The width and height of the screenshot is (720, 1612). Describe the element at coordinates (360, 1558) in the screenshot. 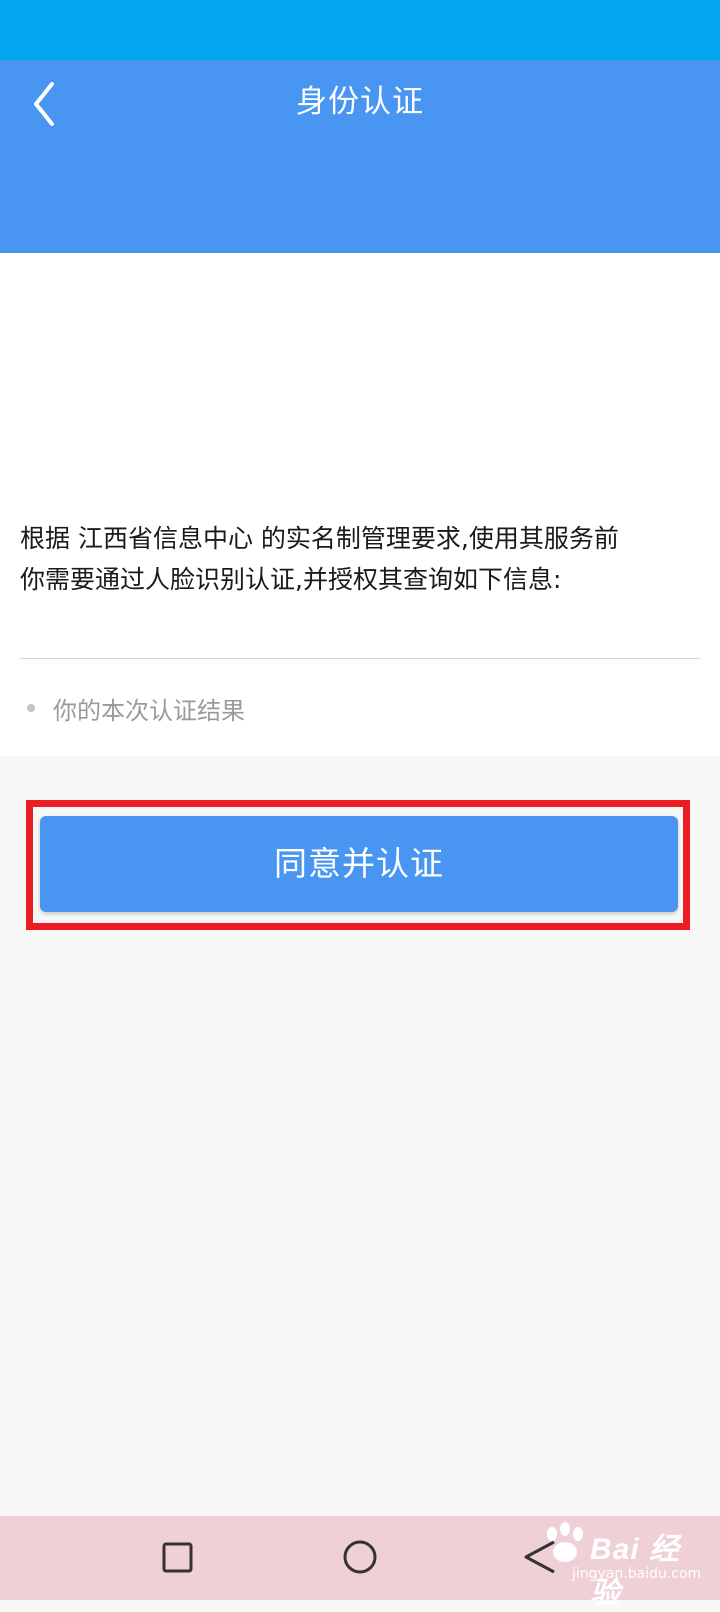

I see `home-button` at that location.